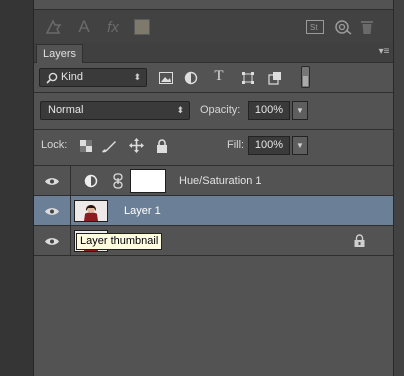 This screenshot has width=404, height=376. What do you see at coordinates (17, 188) in the screenshot?
I see `left-dock-strip` at bounding box center [17, 188].